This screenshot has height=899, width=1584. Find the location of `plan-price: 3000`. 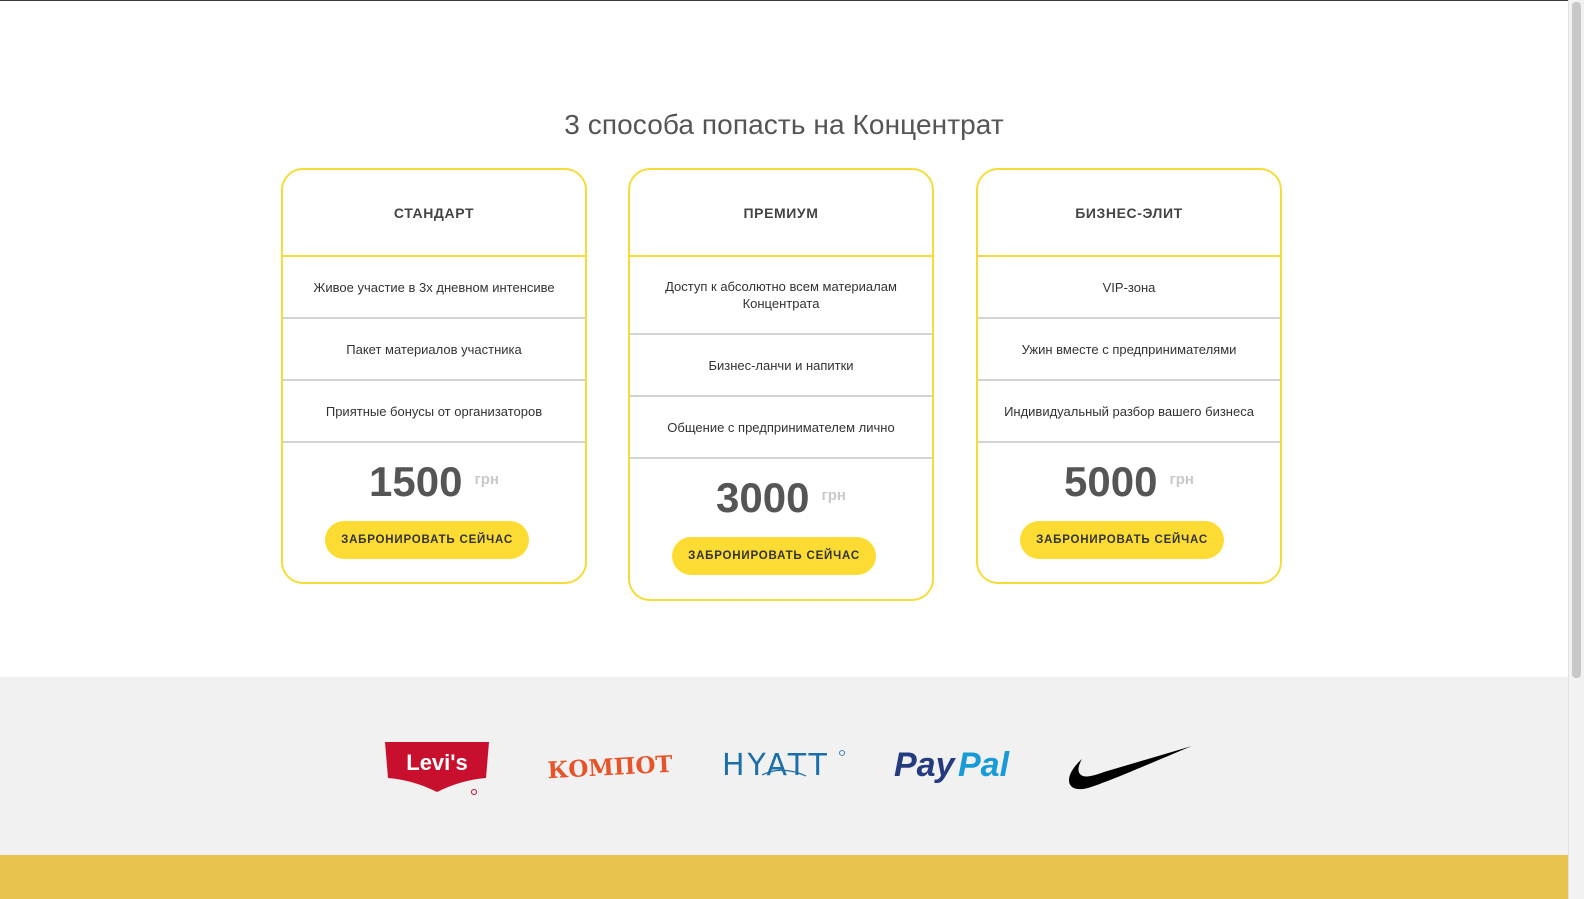

plan-price: 3000 is located at coordinates (763, 497).